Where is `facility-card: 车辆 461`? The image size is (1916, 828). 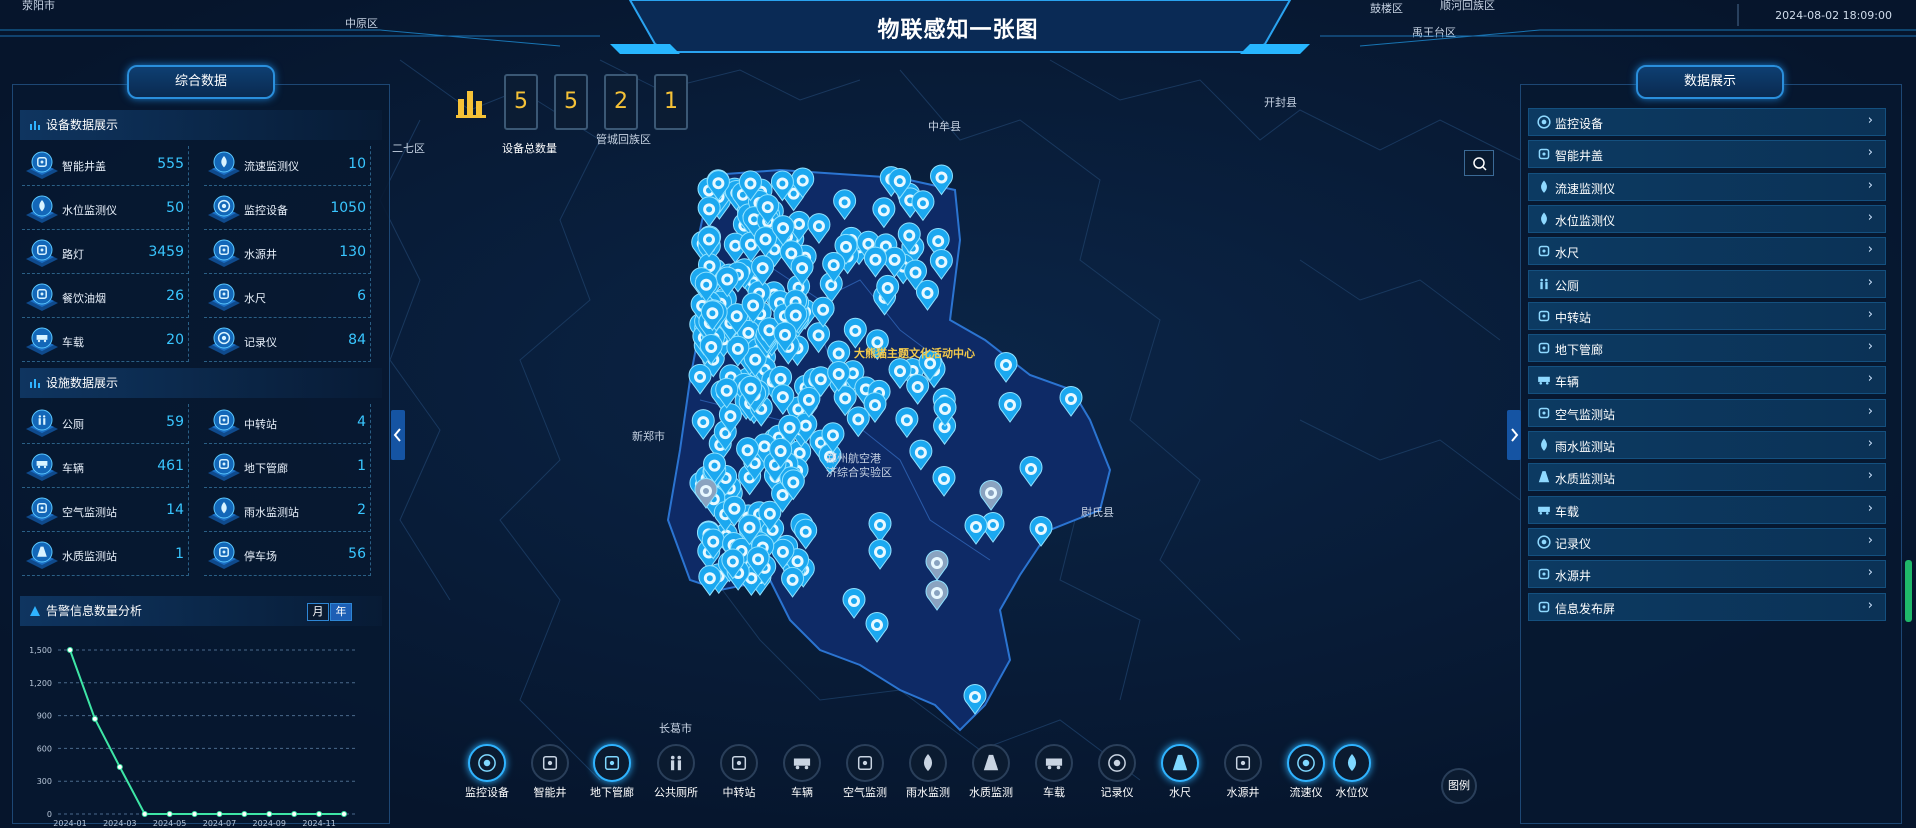 facility-card: 车辆 461 is located at coordinates (105, 468).